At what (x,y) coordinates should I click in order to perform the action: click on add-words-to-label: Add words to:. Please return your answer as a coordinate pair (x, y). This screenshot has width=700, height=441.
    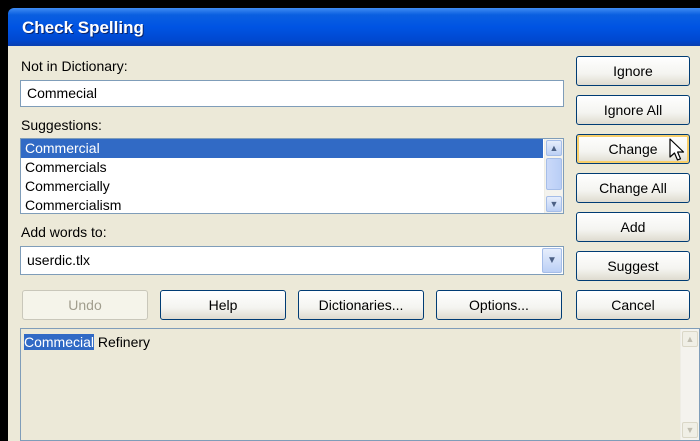
    Looking at the image, I should click on (64, 232).